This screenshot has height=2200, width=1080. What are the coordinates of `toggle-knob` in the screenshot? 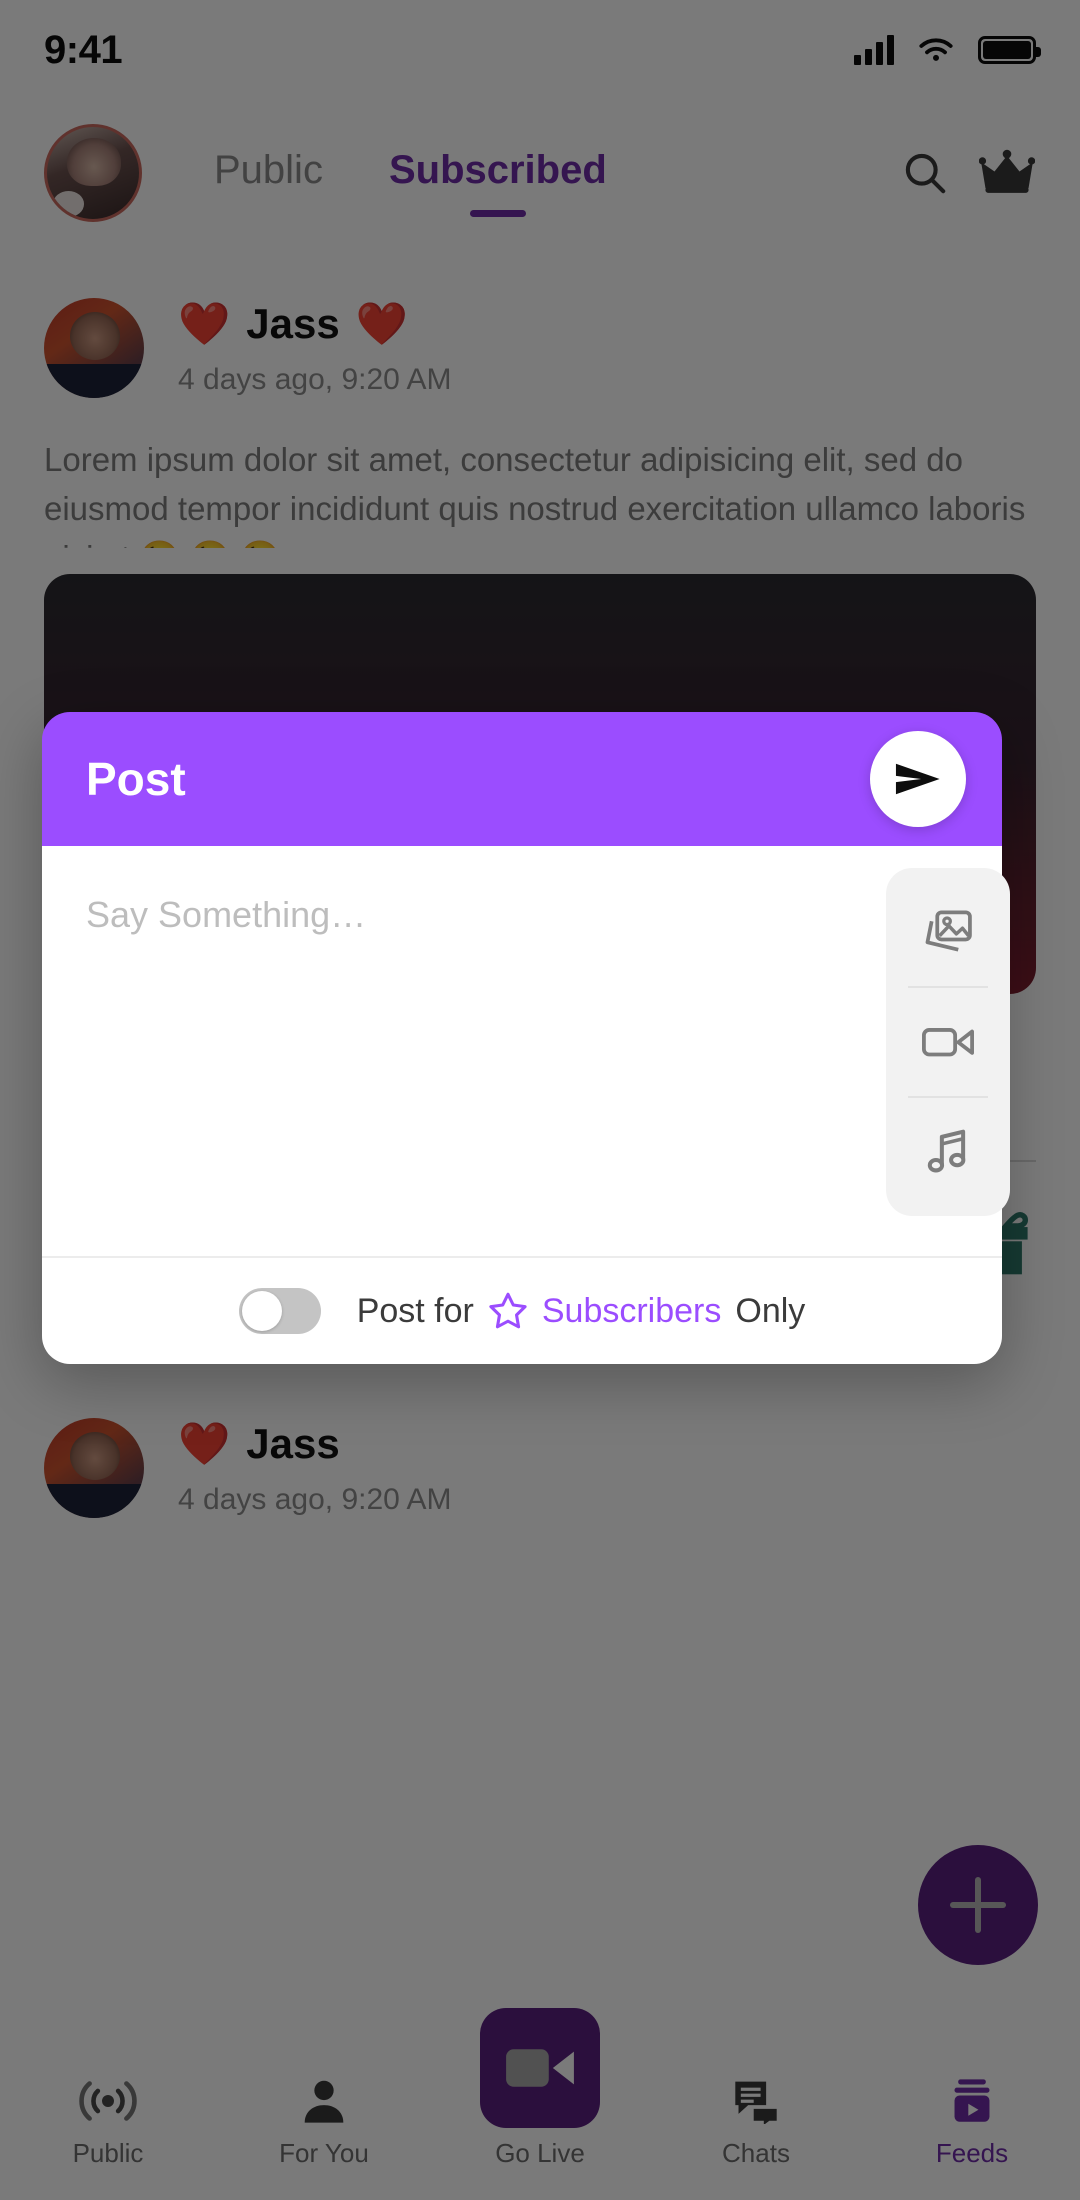 It's located at (261, 1311).